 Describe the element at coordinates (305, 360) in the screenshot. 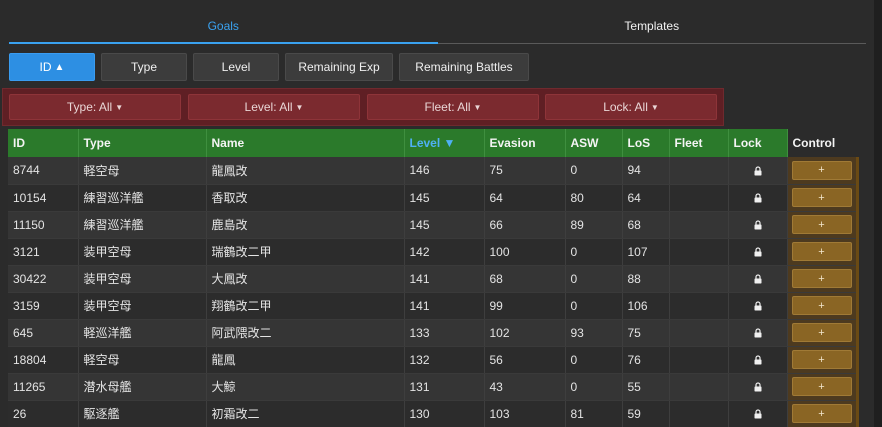

I see `cell-name: 龍鳳` at that location.